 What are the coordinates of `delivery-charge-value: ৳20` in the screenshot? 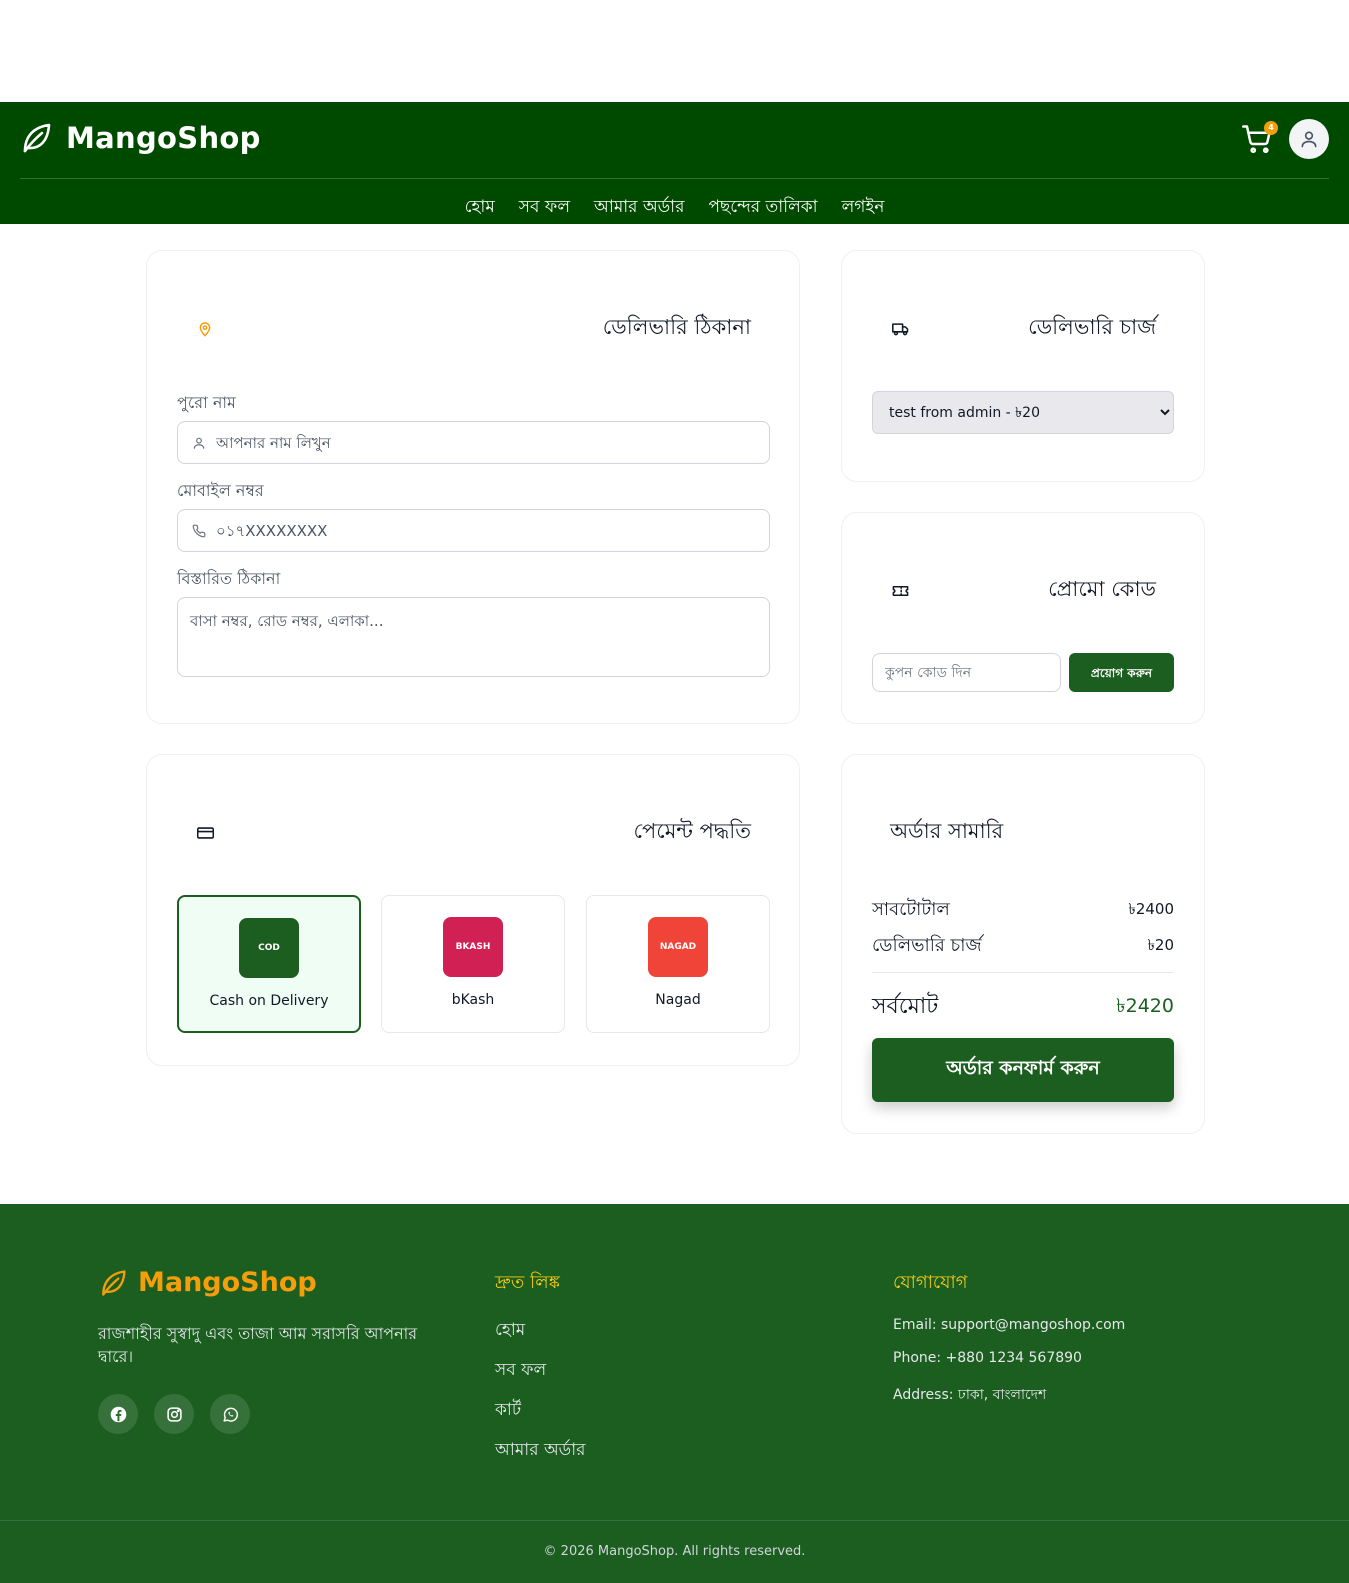 It's located at (1160, 945).